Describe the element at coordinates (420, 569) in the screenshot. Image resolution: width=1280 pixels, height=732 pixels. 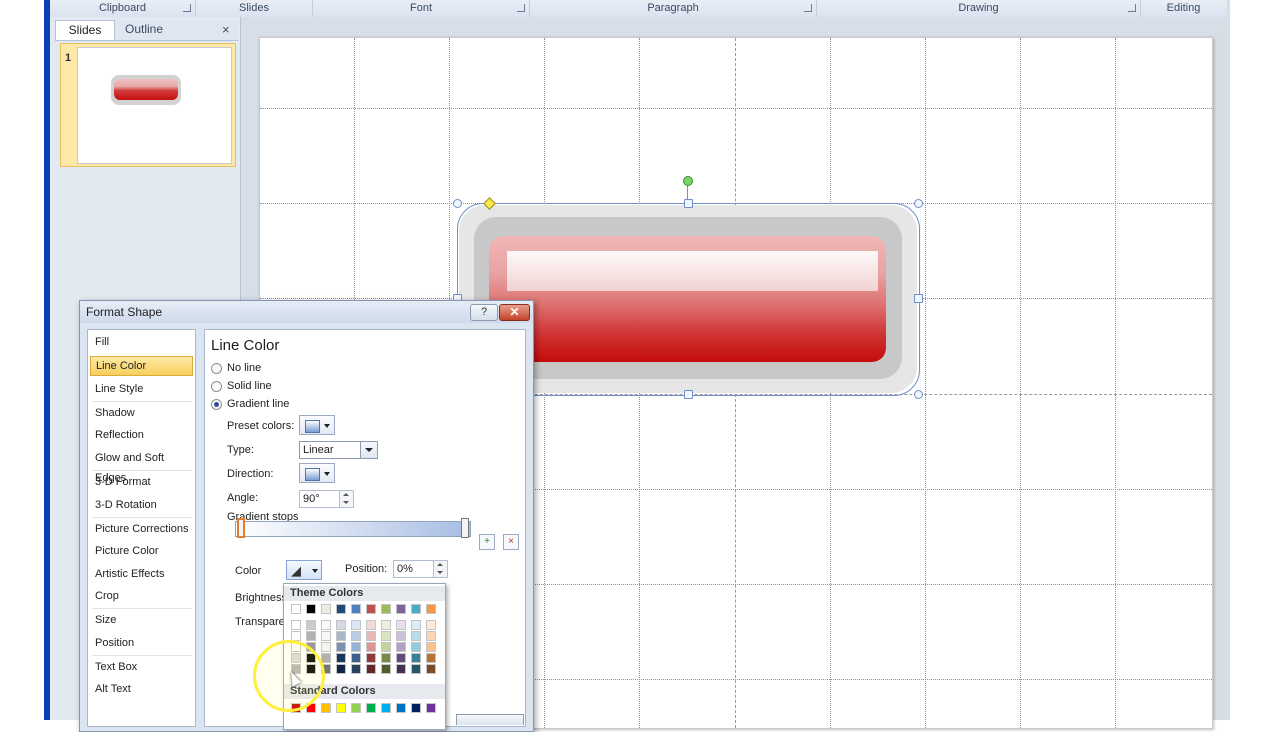
I see `position-spinner: 0%` at that location.